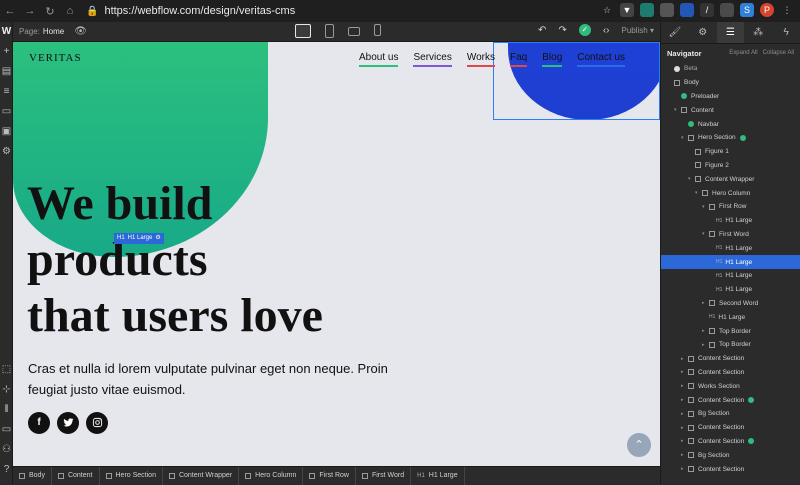 The height and width of the screenshot is (485, 800). I want to click on preview-eye-icon: 👁, so click(80, 31).